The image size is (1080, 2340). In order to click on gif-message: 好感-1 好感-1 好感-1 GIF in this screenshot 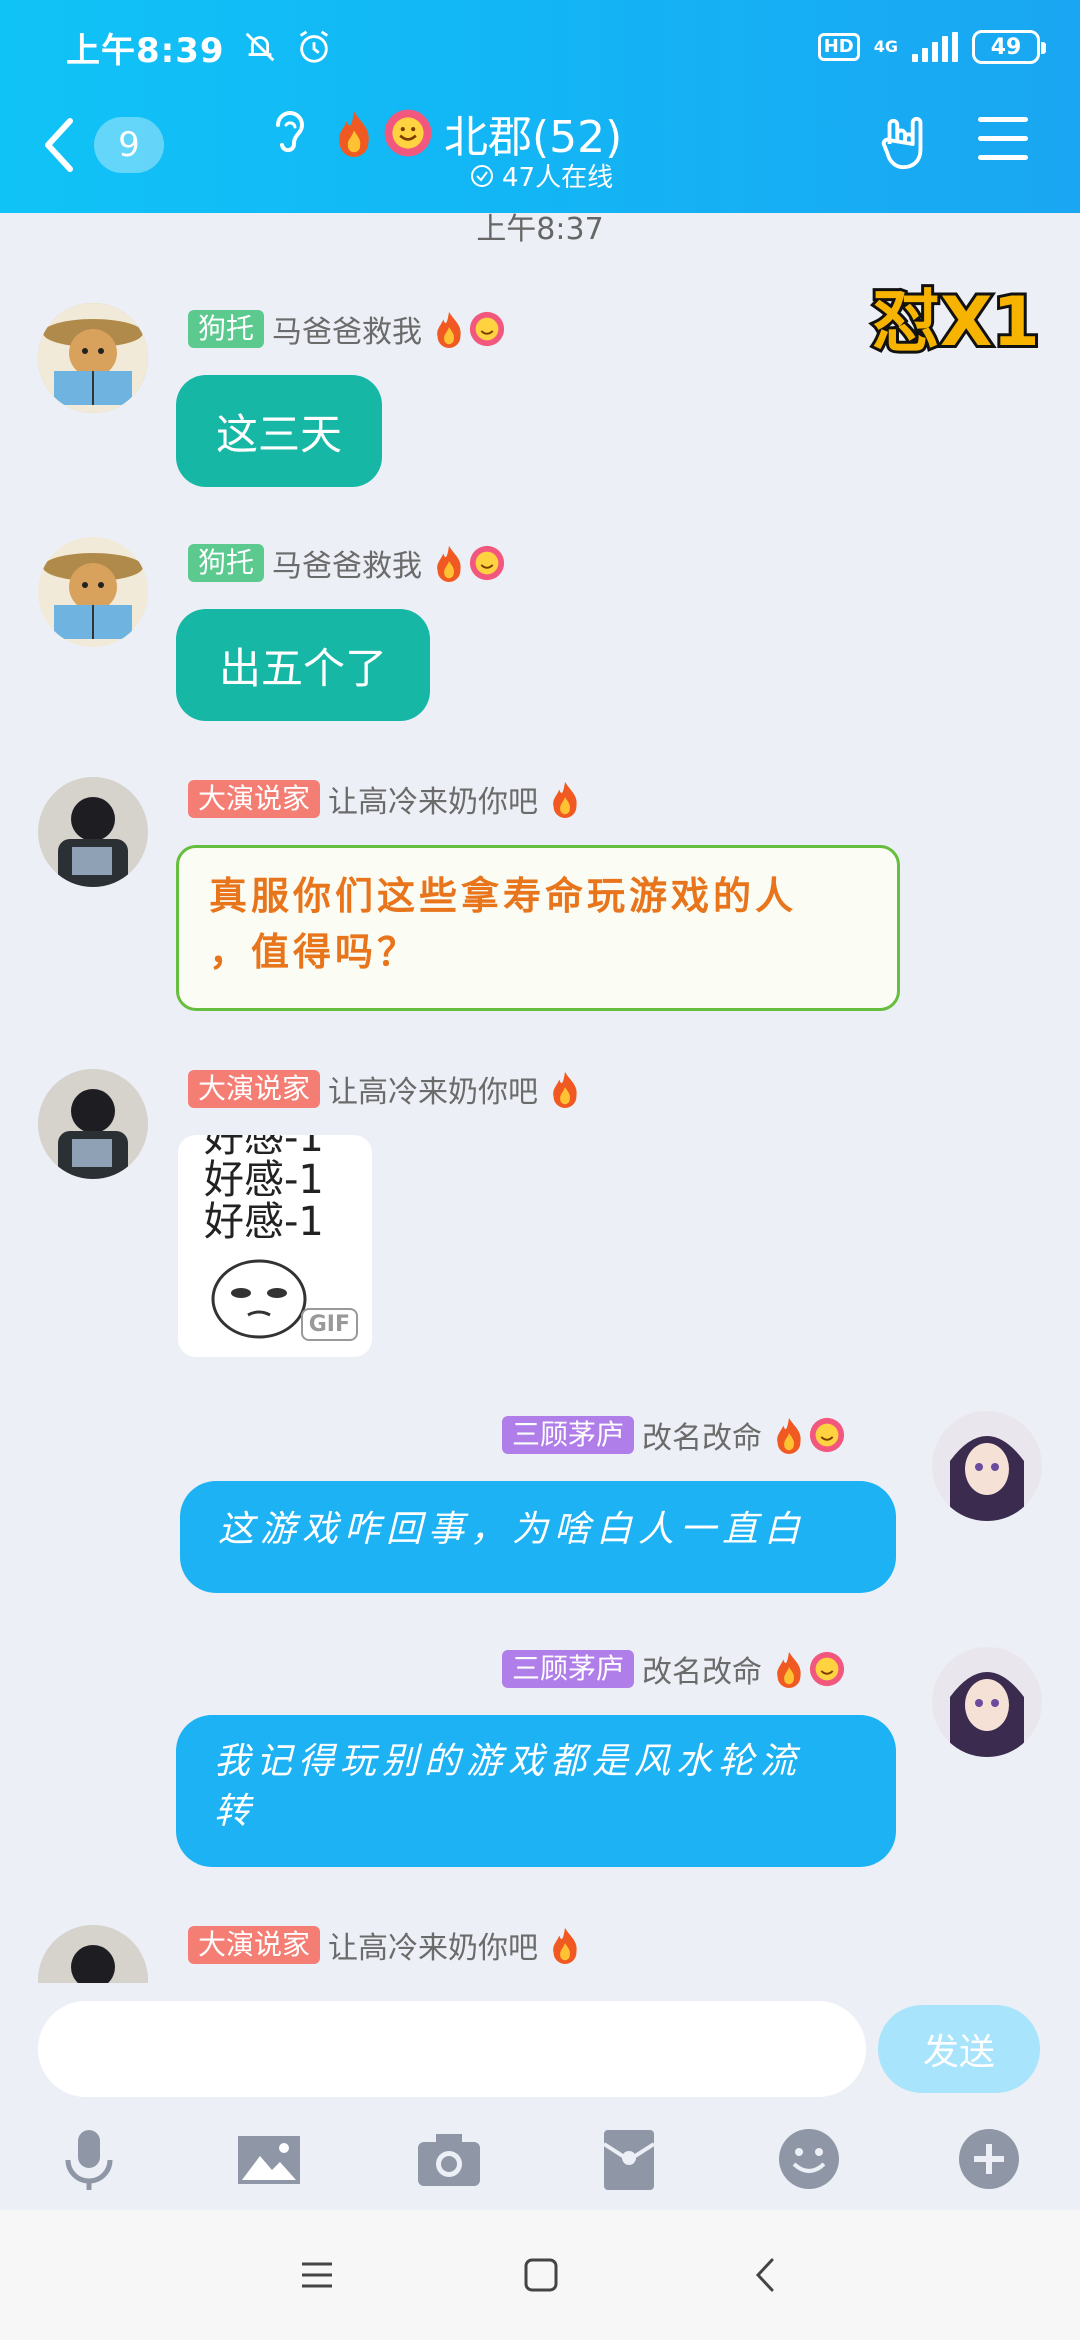, I will do `click(275, 1246)`.